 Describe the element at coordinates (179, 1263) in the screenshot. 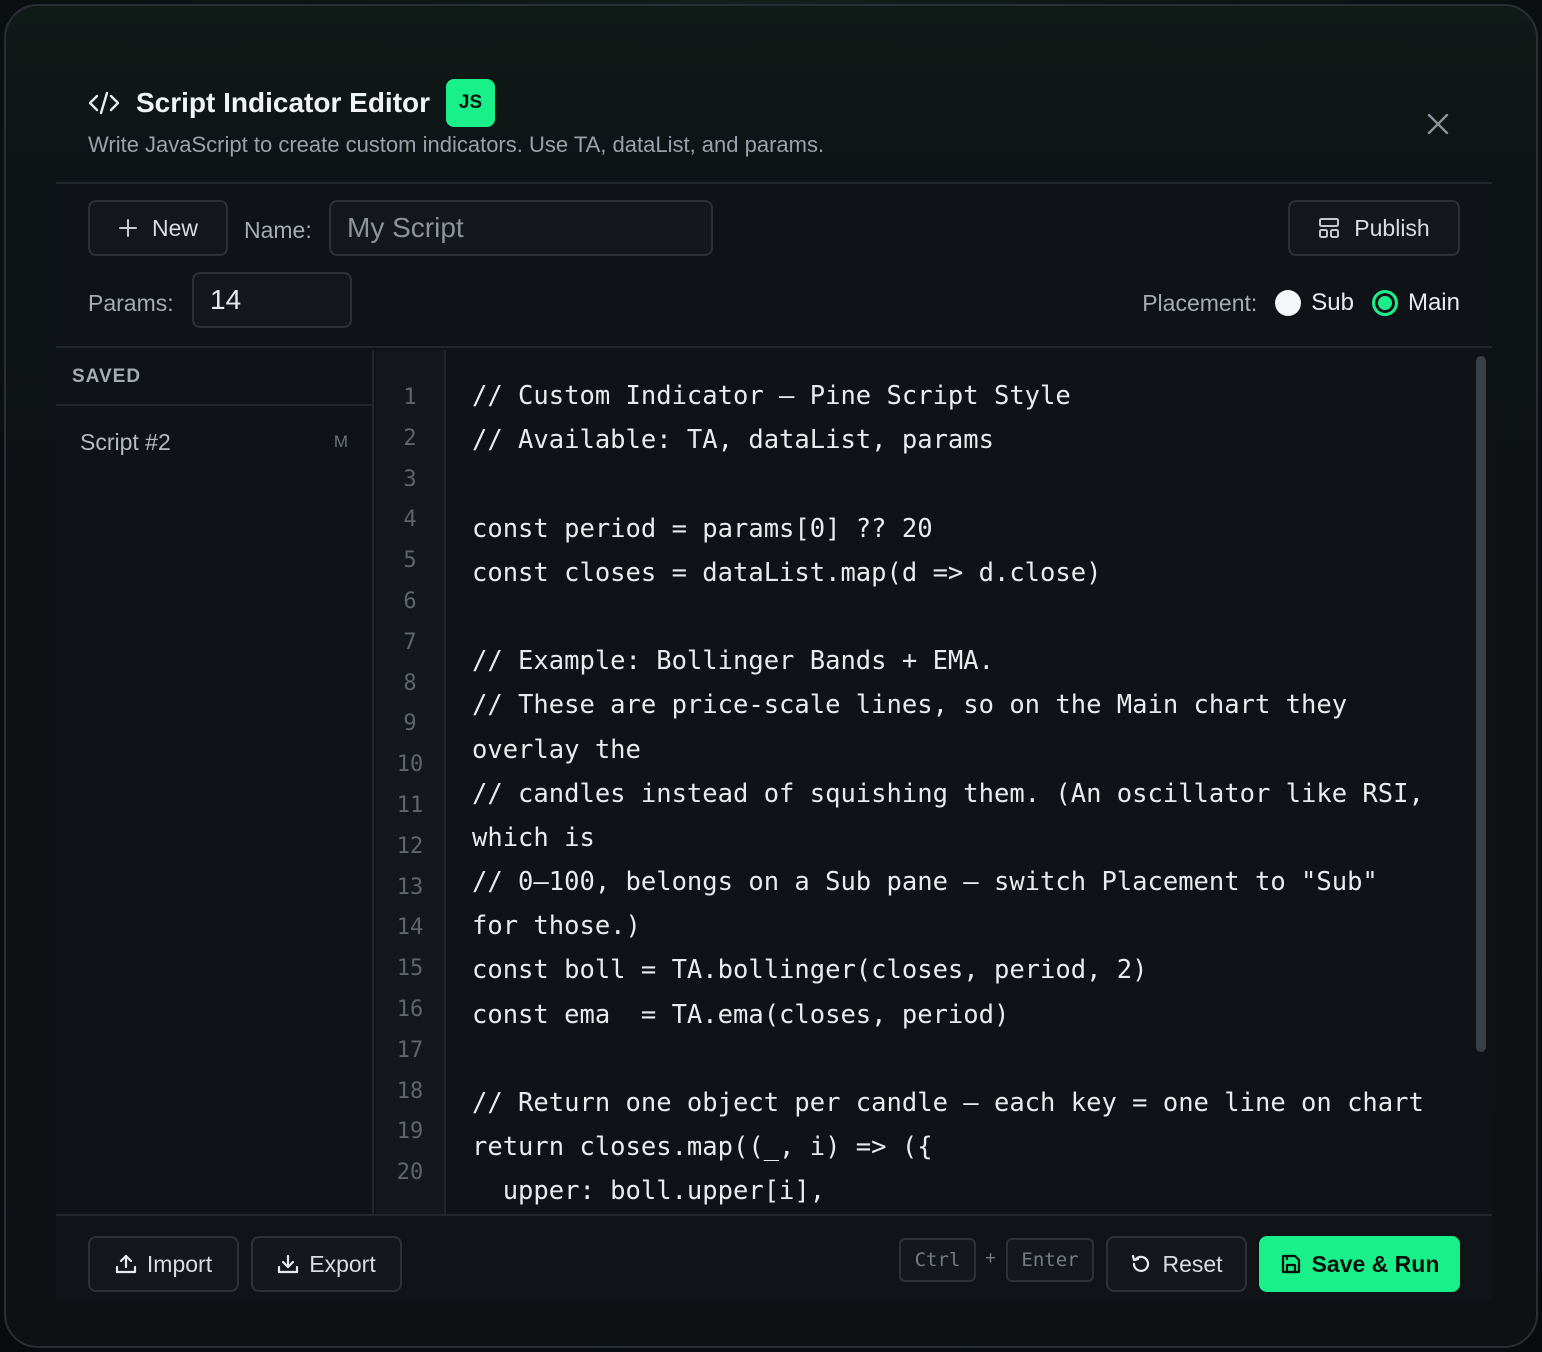

I see `import-label: Import` at that location.